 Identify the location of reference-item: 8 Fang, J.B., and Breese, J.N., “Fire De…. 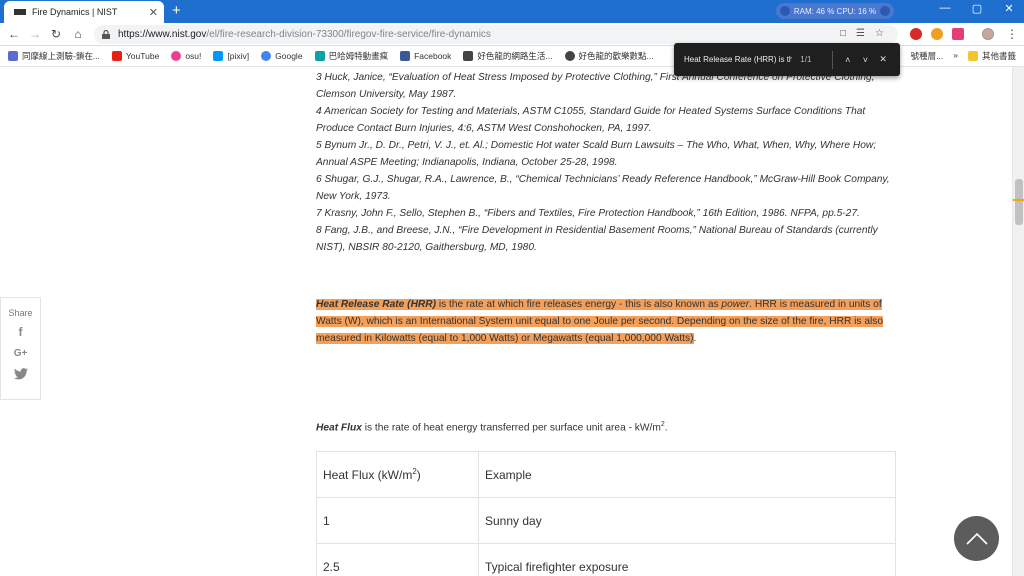
(597, 239).